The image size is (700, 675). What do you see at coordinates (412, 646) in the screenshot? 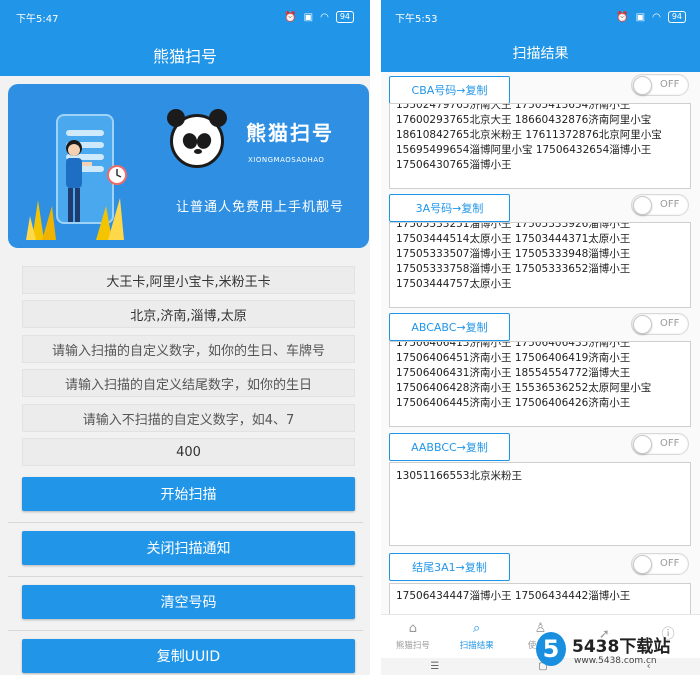
I see `tab-label: 熊猫扫号` at bounding box center [412, 646].